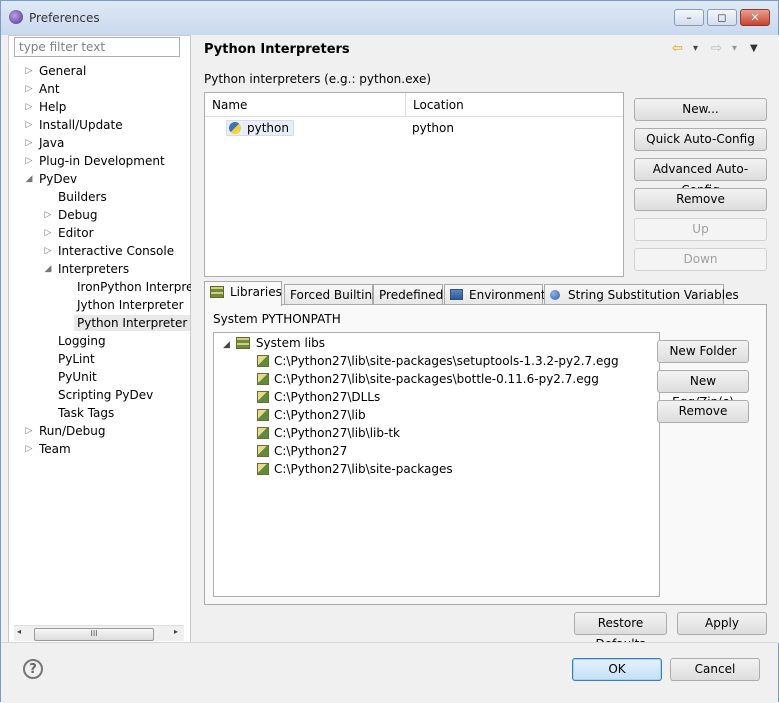 This screenshot has height=703, width=779. What do you see at coordinates (641, 294) in the screenshot?
I see `tab-string-substitution-variables: String Substitution Variables` at bounding box center [641, 294].